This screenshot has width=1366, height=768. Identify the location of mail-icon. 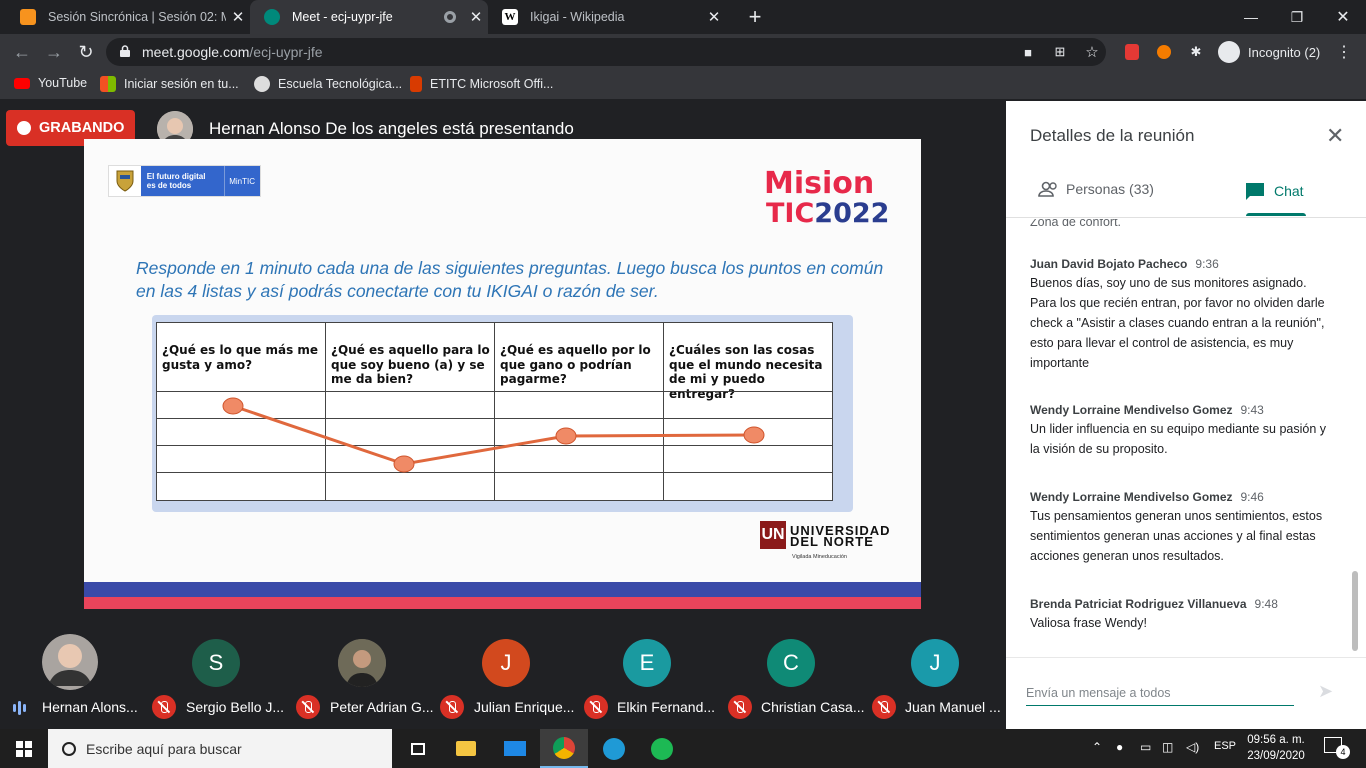
(515, 748).